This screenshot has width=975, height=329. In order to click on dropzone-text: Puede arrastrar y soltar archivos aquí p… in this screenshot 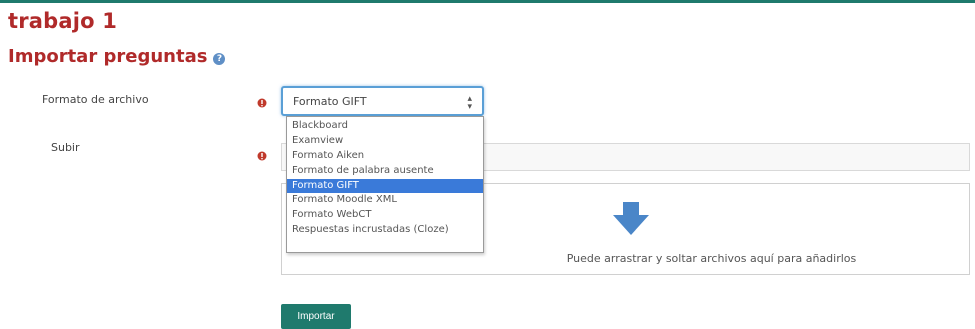, I will do `click(711, 258)`.